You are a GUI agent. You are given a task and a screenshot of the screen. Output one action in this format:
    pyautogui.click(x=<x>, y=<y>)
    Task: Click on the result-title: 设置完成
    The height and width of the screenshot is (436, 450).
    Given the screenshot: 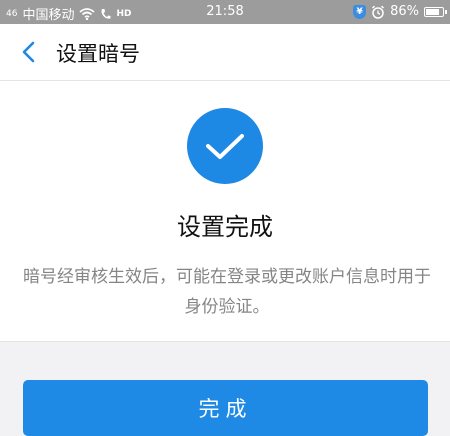 What is the action you would take?
    pyautogui.click(x=225, y=227)
    